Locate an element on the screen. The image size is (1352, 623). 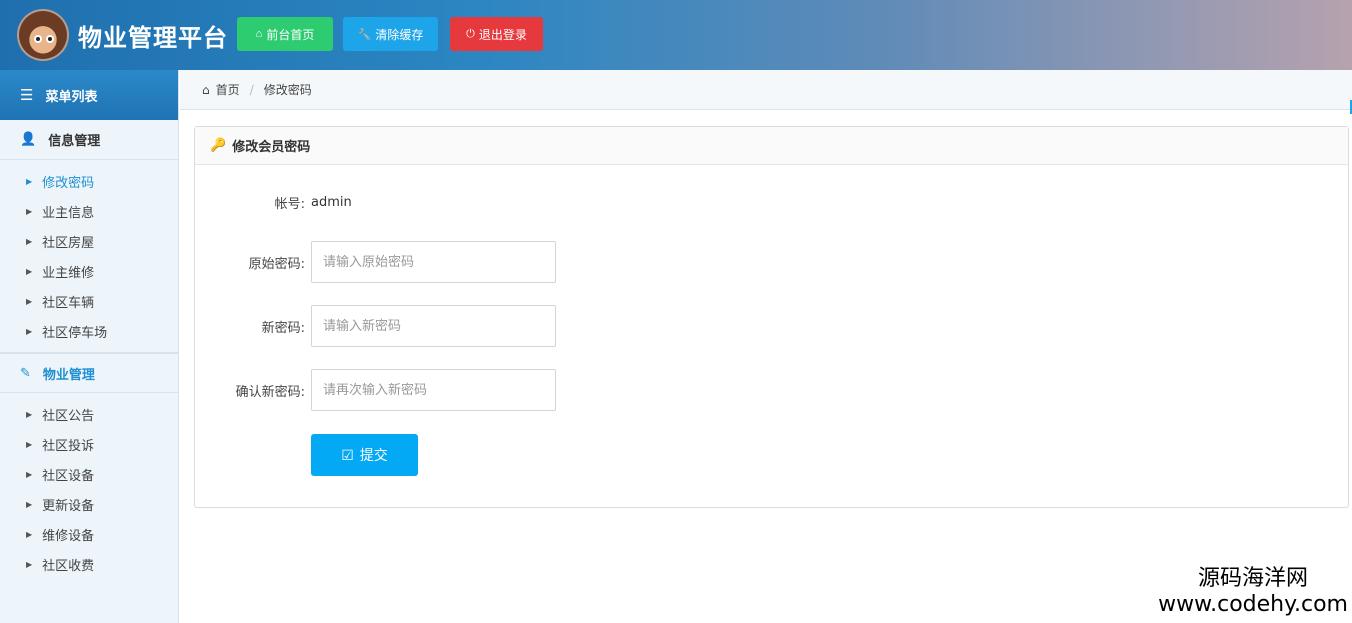
sidebar-item-community-notice: ▶ 社区公告 is located at coordinates (89, 414).